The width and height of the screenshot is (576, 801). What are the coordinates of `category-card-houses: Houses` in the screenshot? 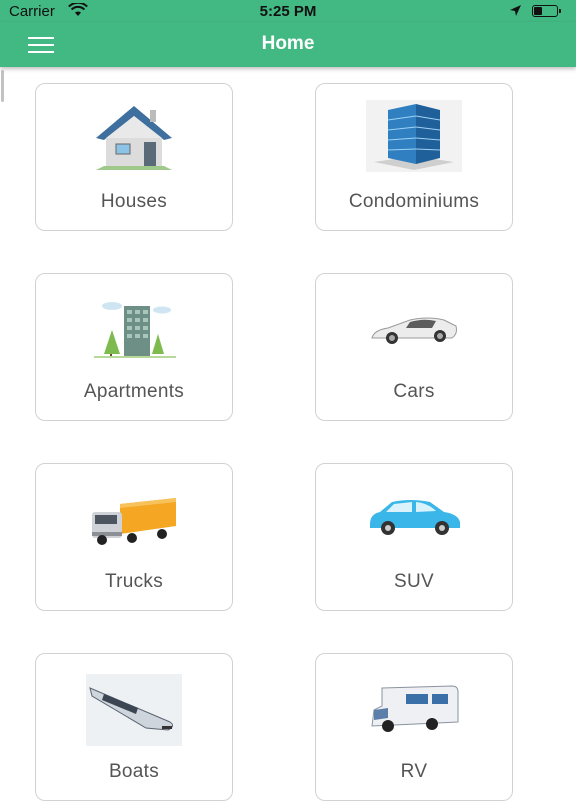 It's located at (134, 157).